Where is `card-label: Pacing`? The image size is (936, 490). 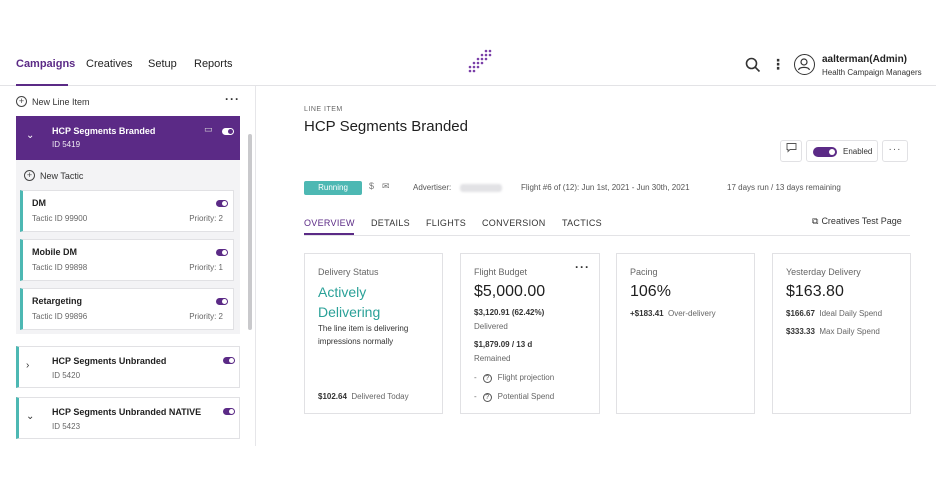
card-label: Pacing is located at coordinates (644, 272).